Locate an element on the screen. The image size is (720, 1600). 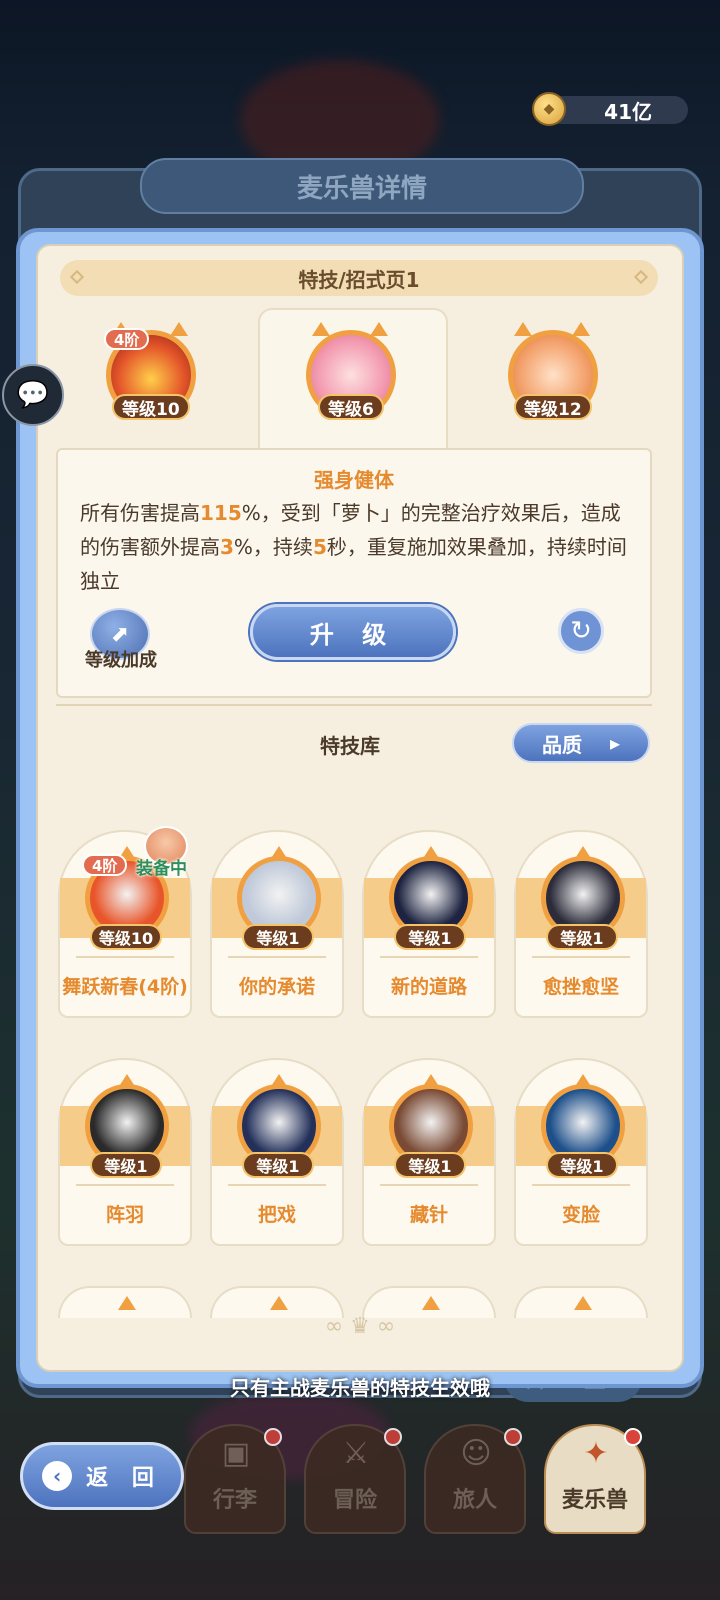
level-bonus-button: ⬈ 等级加成 is located at coordinates (120, 641).